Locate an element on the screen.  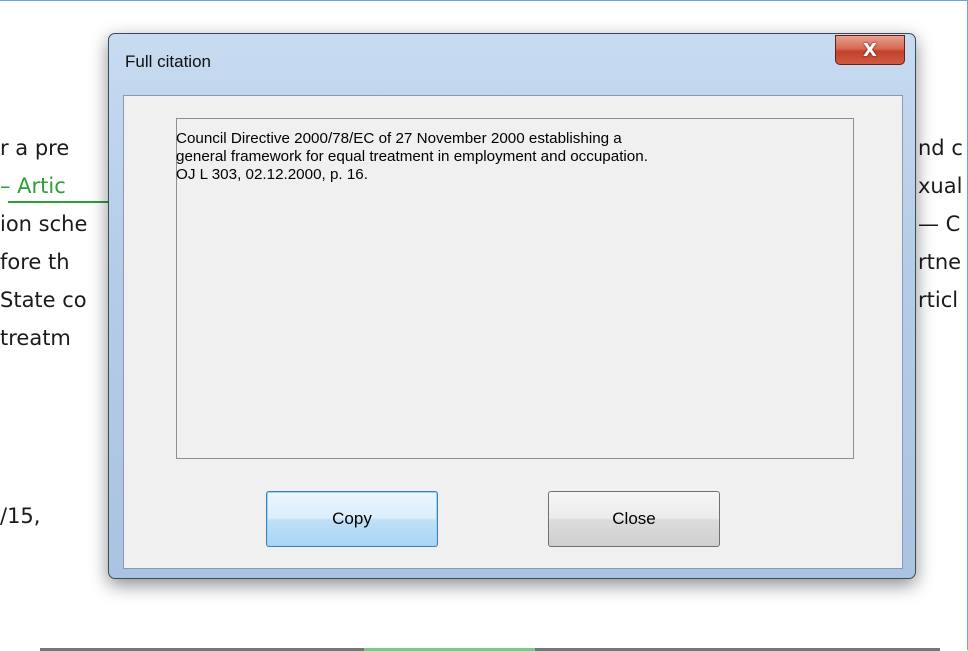
doc-line: r a pre is located at coordinates (35, 148).